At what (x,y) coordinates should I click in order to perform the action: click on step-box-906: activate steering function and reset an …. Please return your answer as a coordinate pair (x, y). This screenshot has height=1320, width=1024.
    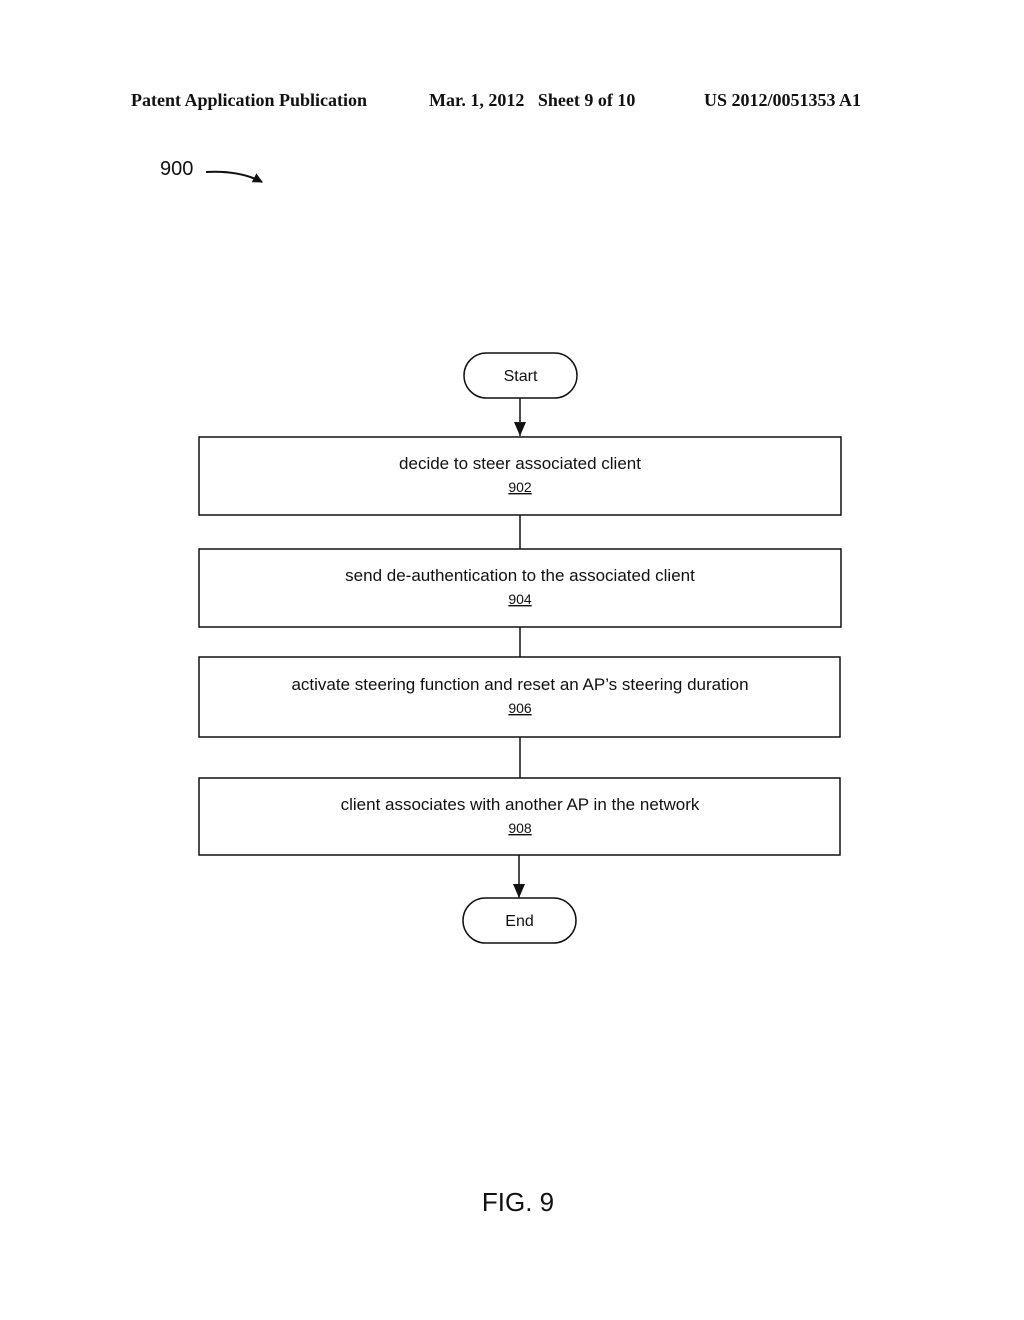
    Looking at the image, I should click on (519, 697).